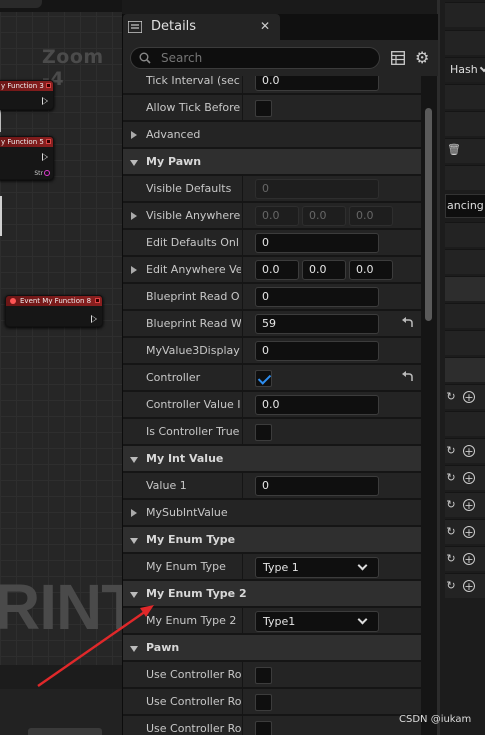 This screenshot has width=485, height=735. I want to click on chevron-down-icon, so click(482, 68).